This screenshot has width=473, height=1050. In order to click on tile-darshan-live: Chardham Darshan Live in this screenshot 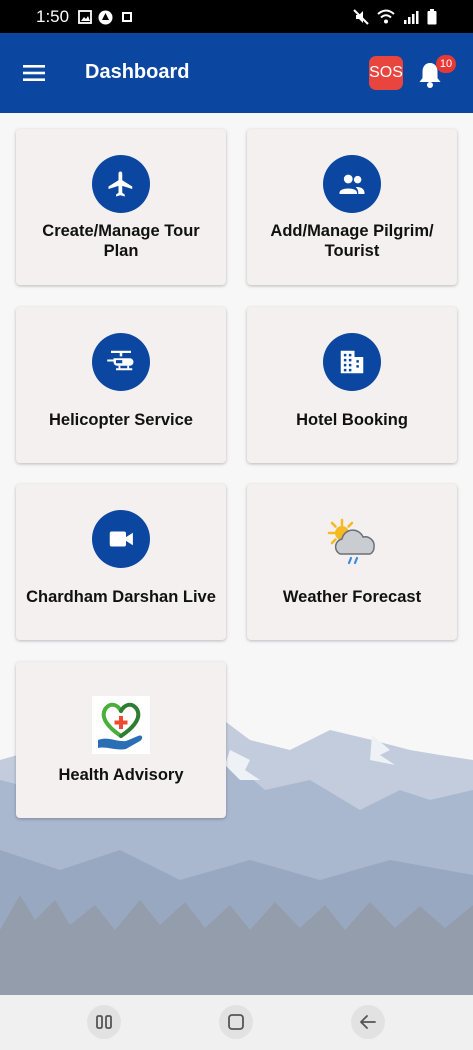, I will do `click(121, 562)`.